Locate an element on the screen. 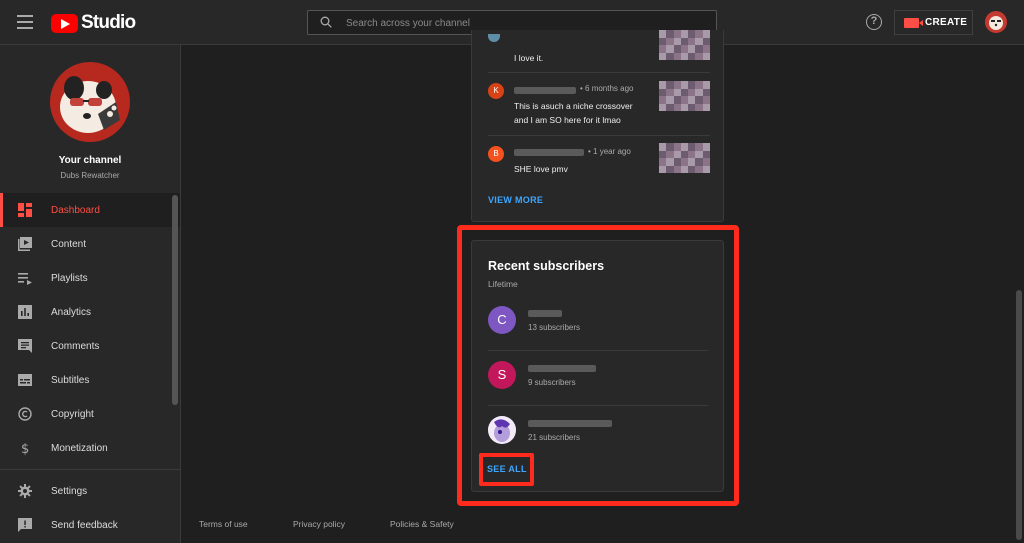  feedback-icon is located at coordinates (25, 525).